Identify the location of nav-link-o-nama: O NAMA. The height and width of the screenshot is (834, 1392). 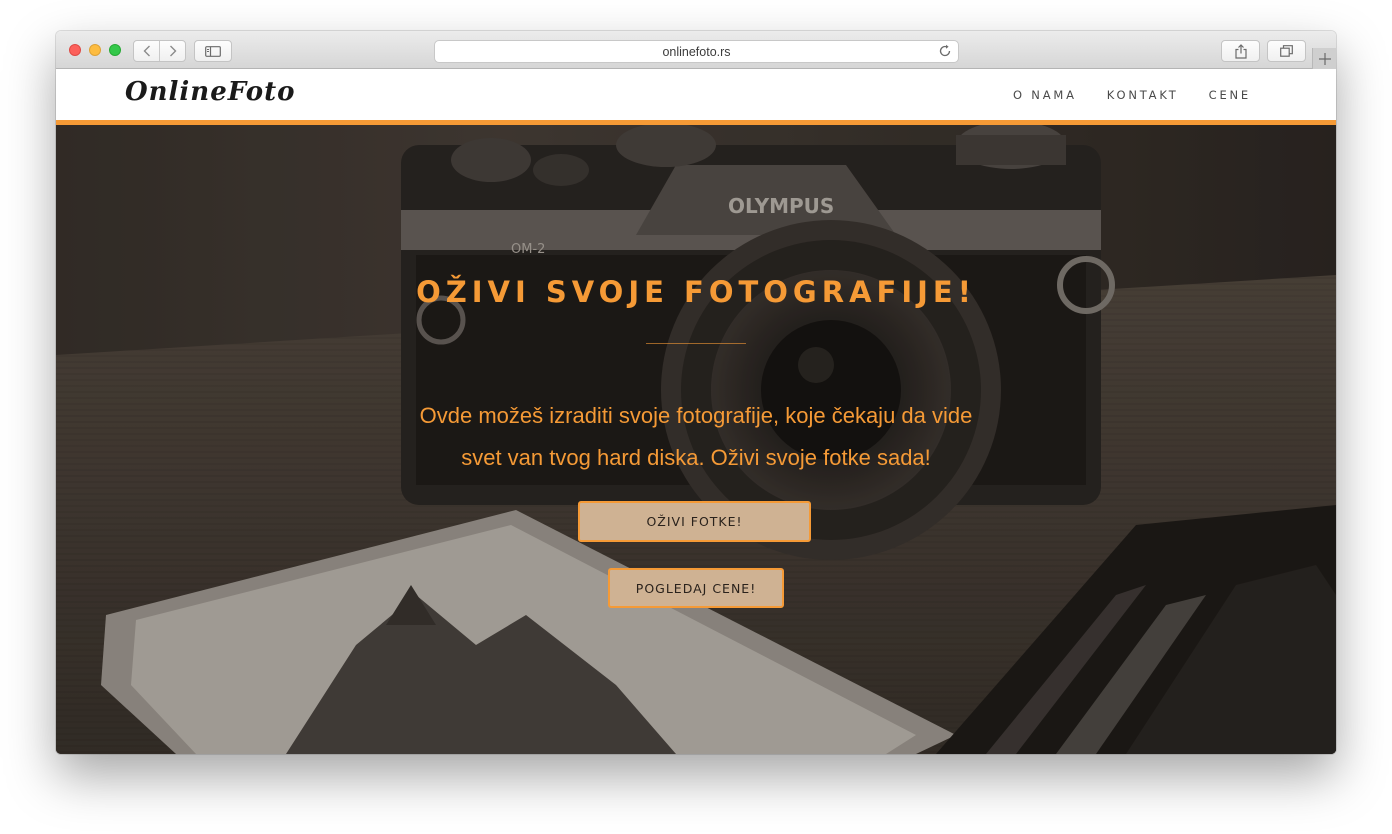
(1045, 95).